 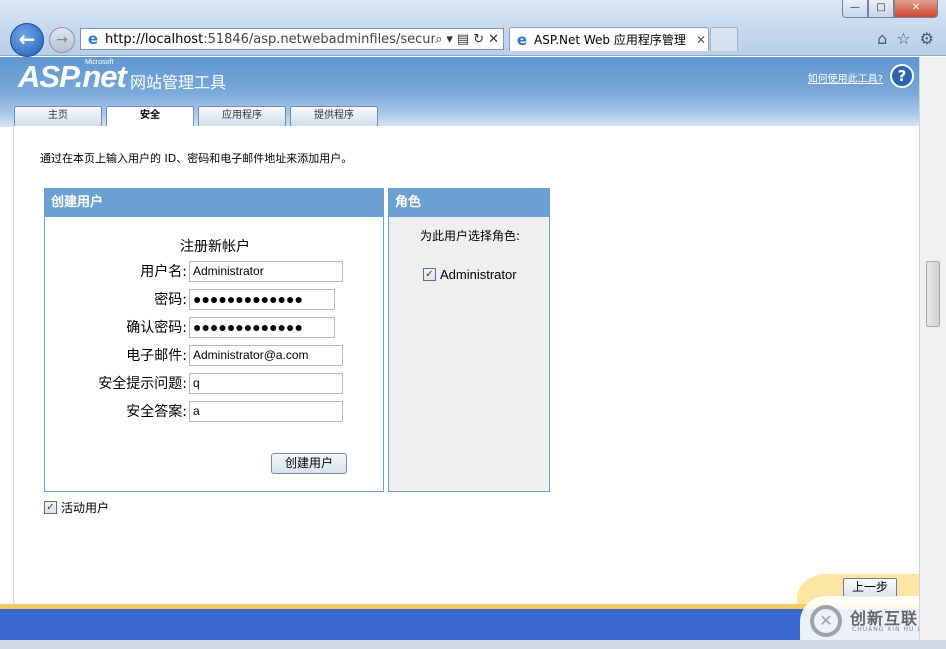 I want to click on new-tab-button, so click(x=724, y=39).